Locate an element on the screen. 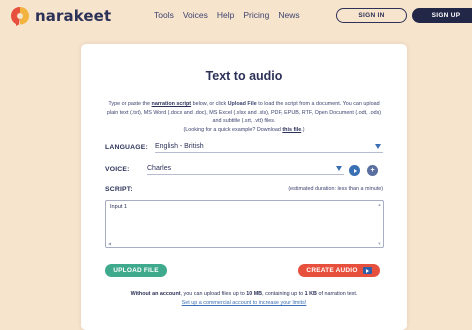 Image resolution: width=472 pixels, height=330 pixels. script-textarea: Input 1 is located at coordinates (244, 224).